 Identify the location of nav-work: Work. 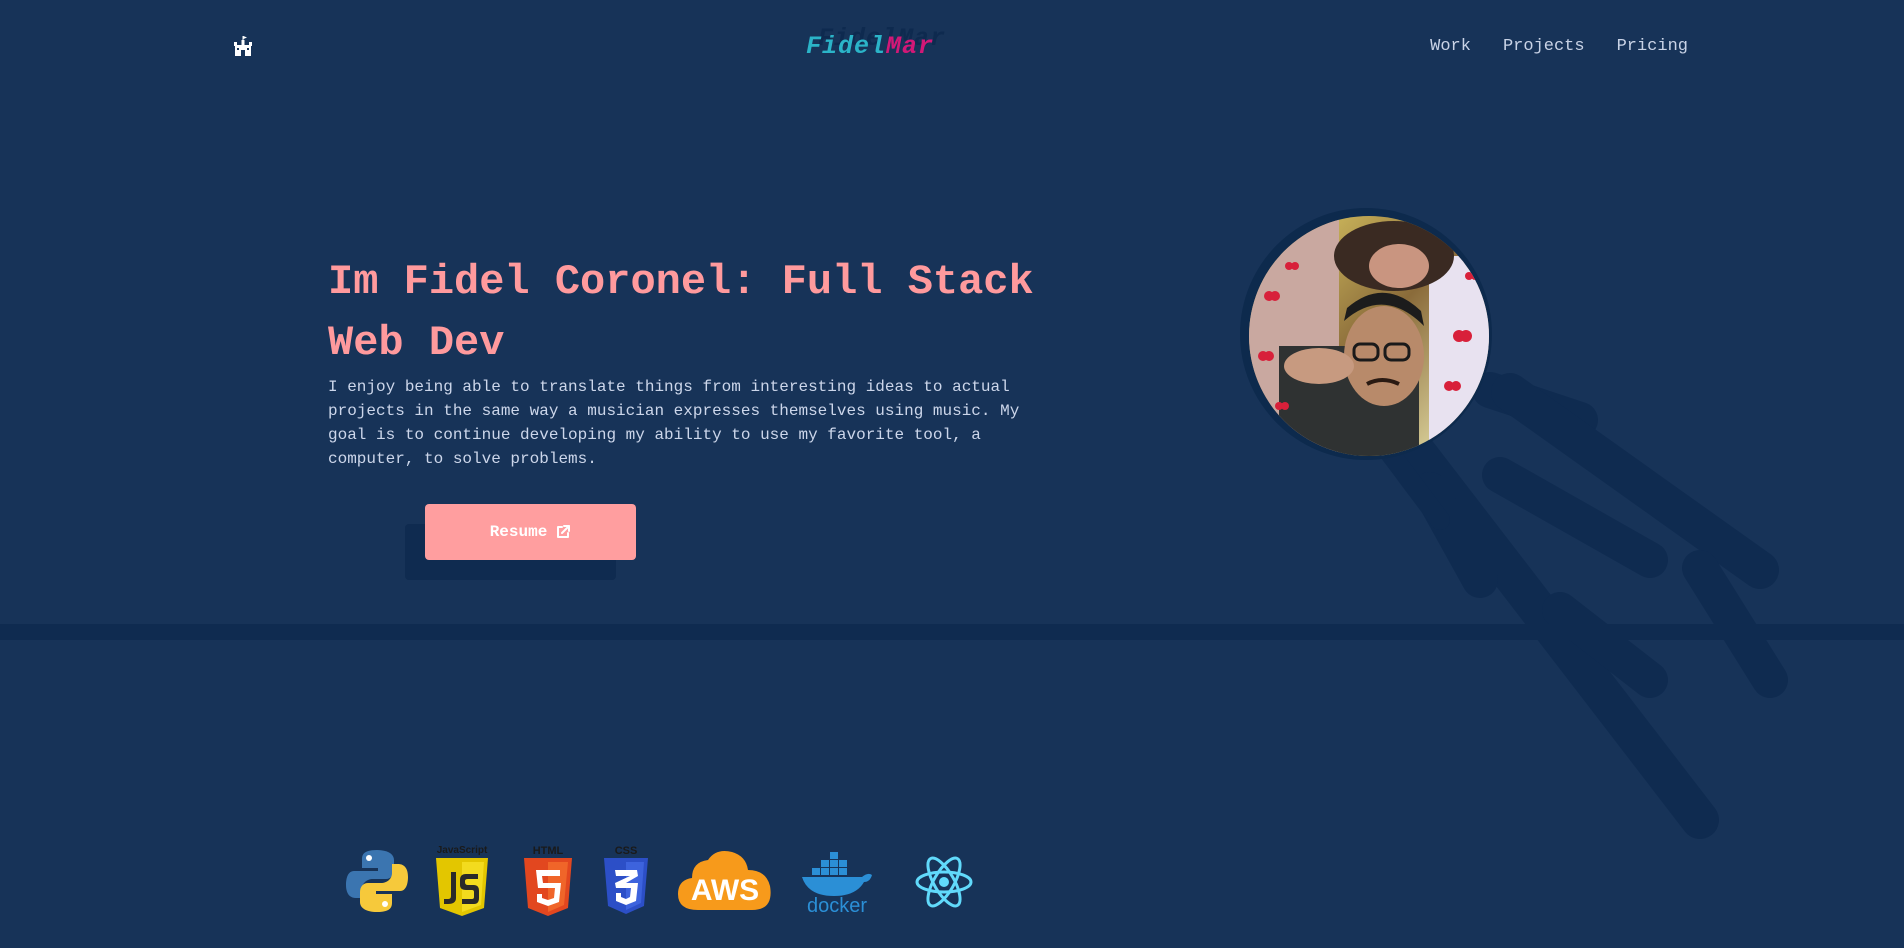
(1450, 46).